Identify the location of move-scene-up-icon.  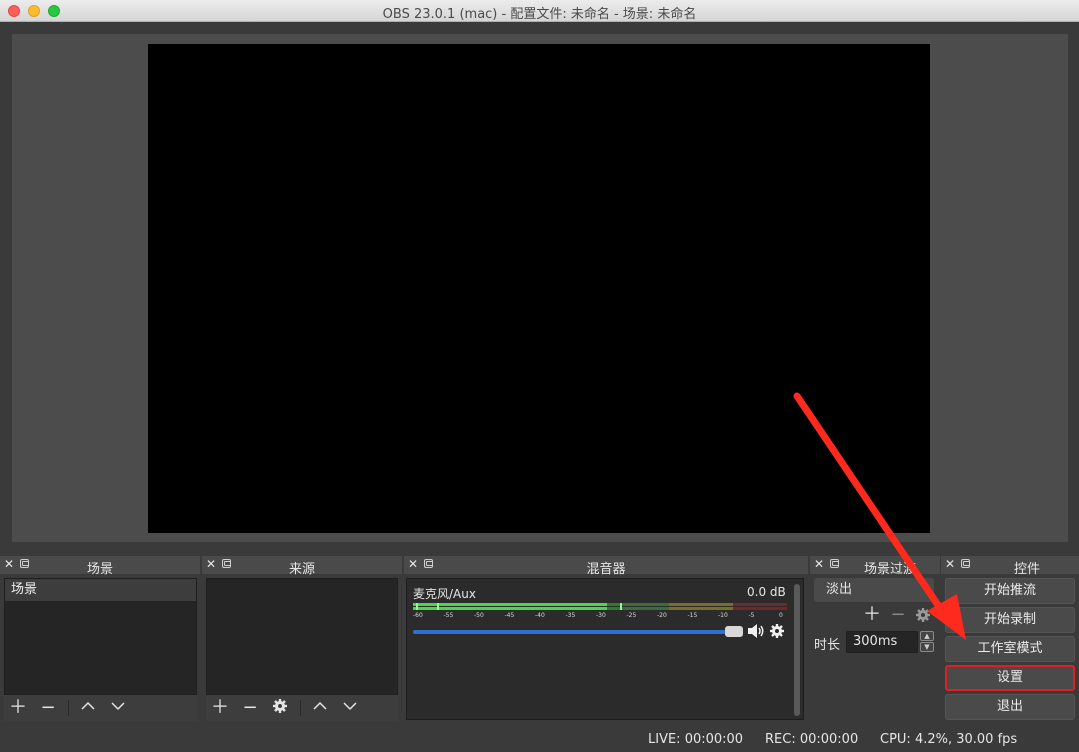
(88, 708).